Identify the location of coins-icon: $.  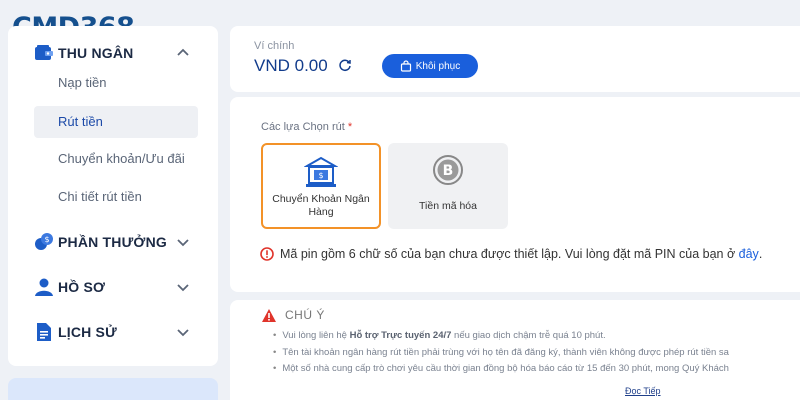
(44, 241).